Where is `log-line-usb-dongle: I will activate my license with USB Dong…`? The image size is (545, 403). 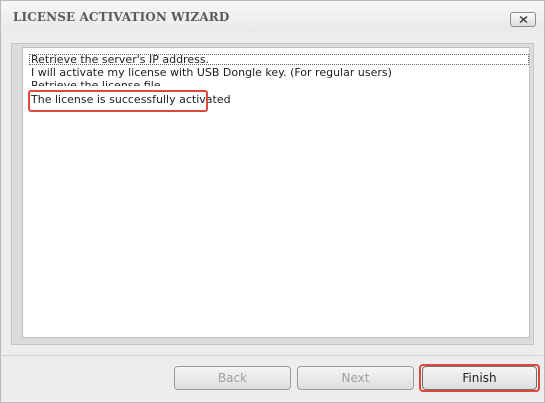
log-line-usb-dongle: I will activate my license with USB Dong… is located at coordinates (211, 72).